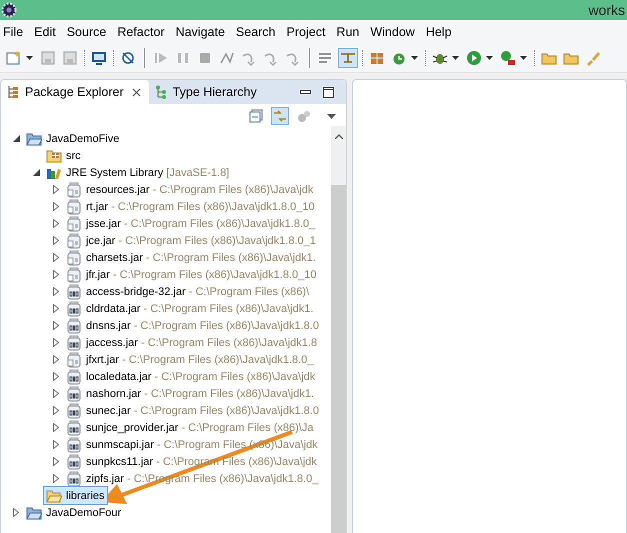 This screenshot has width=627, height=533. I want to click on tree-item: sunjce_provider.jar - C:\Program Files (x86)\Ja, so click(189, 427).